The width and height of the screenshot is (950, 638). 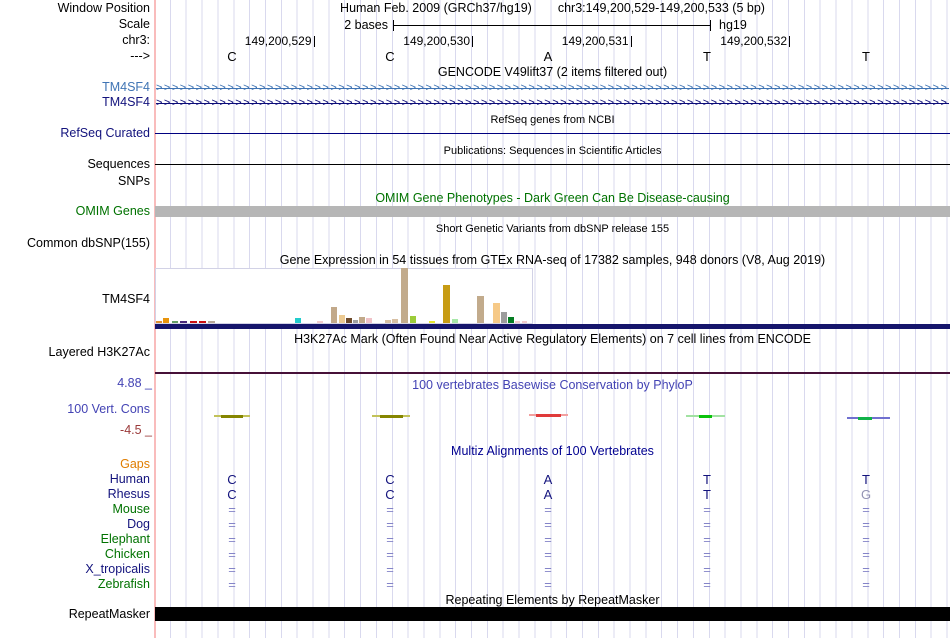 What do you see at coordinates (75, 164) in the screenshot?
I see `track-label-sequences: Sequences` at bounding box center [75, 164].